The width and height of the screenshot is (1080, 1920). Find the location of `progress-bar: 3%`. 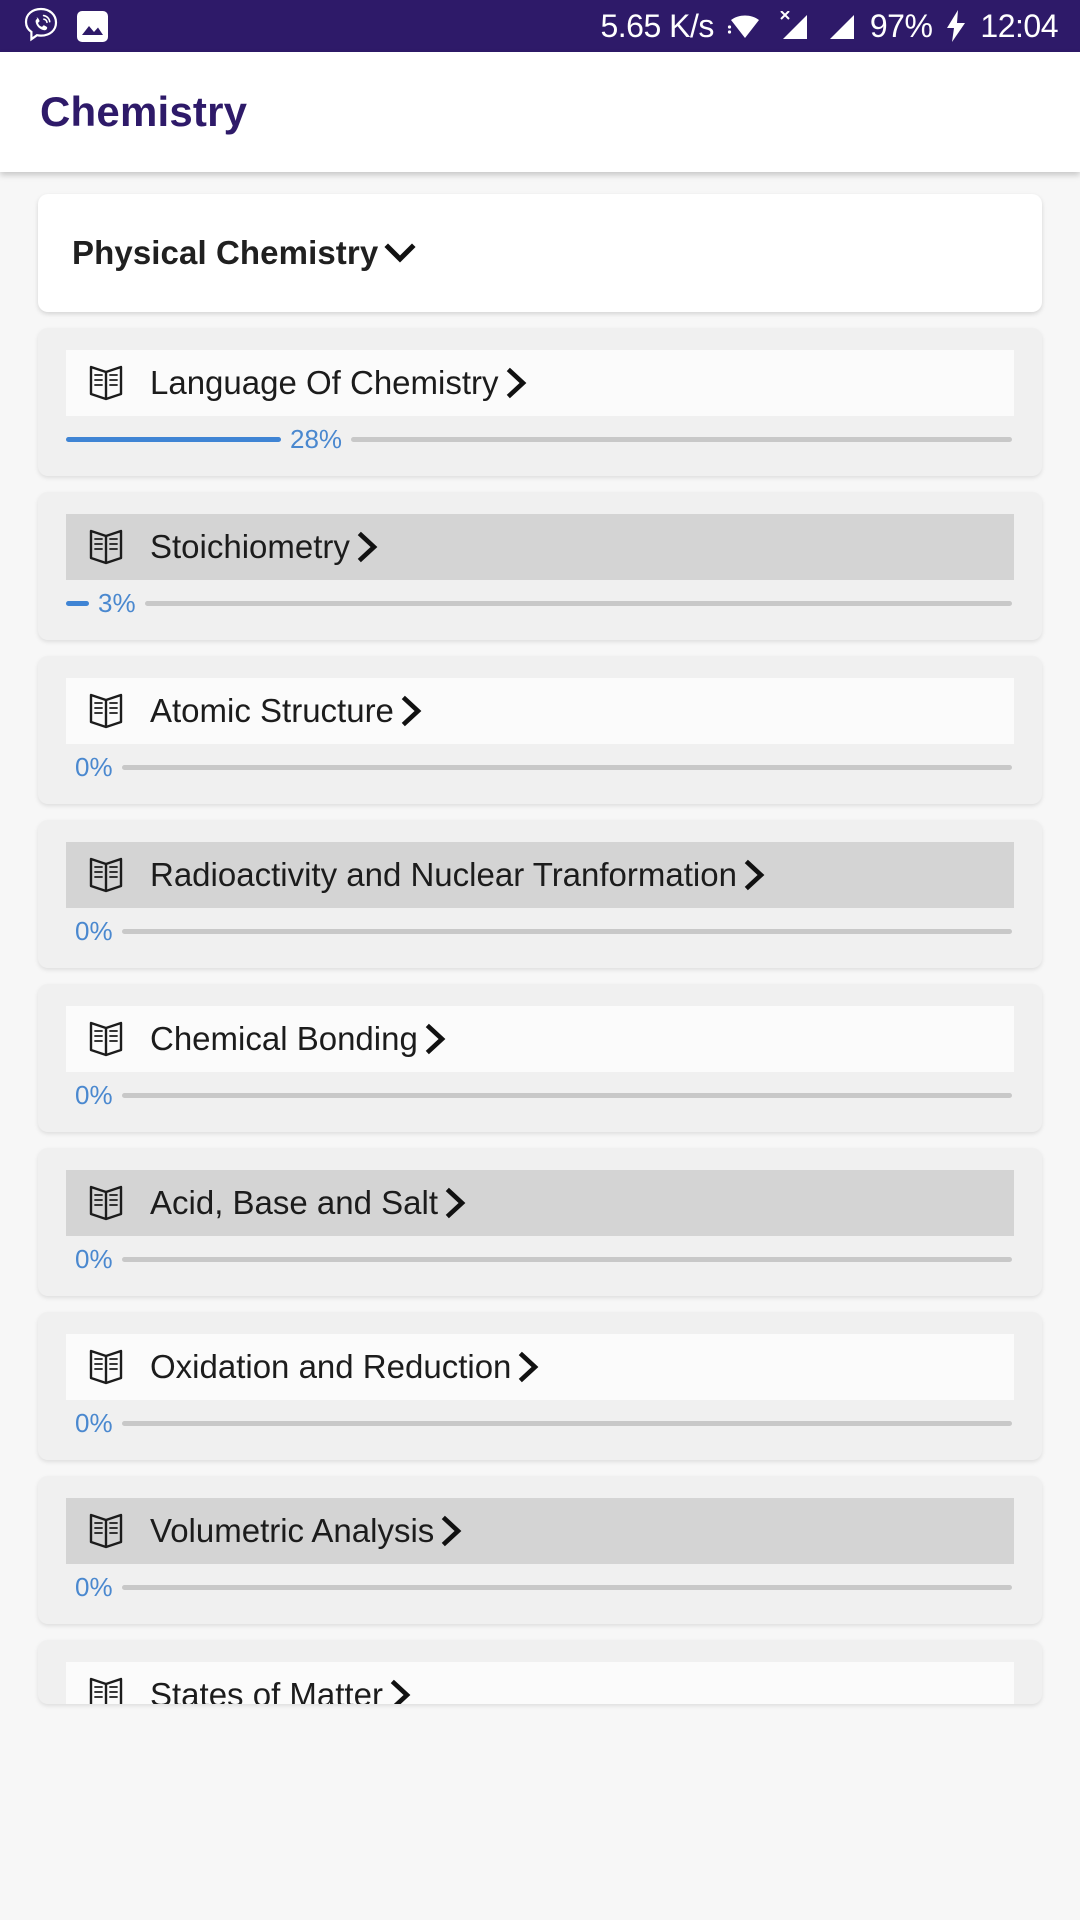

progress-bar: 3% is located at coordinates (540, 603).